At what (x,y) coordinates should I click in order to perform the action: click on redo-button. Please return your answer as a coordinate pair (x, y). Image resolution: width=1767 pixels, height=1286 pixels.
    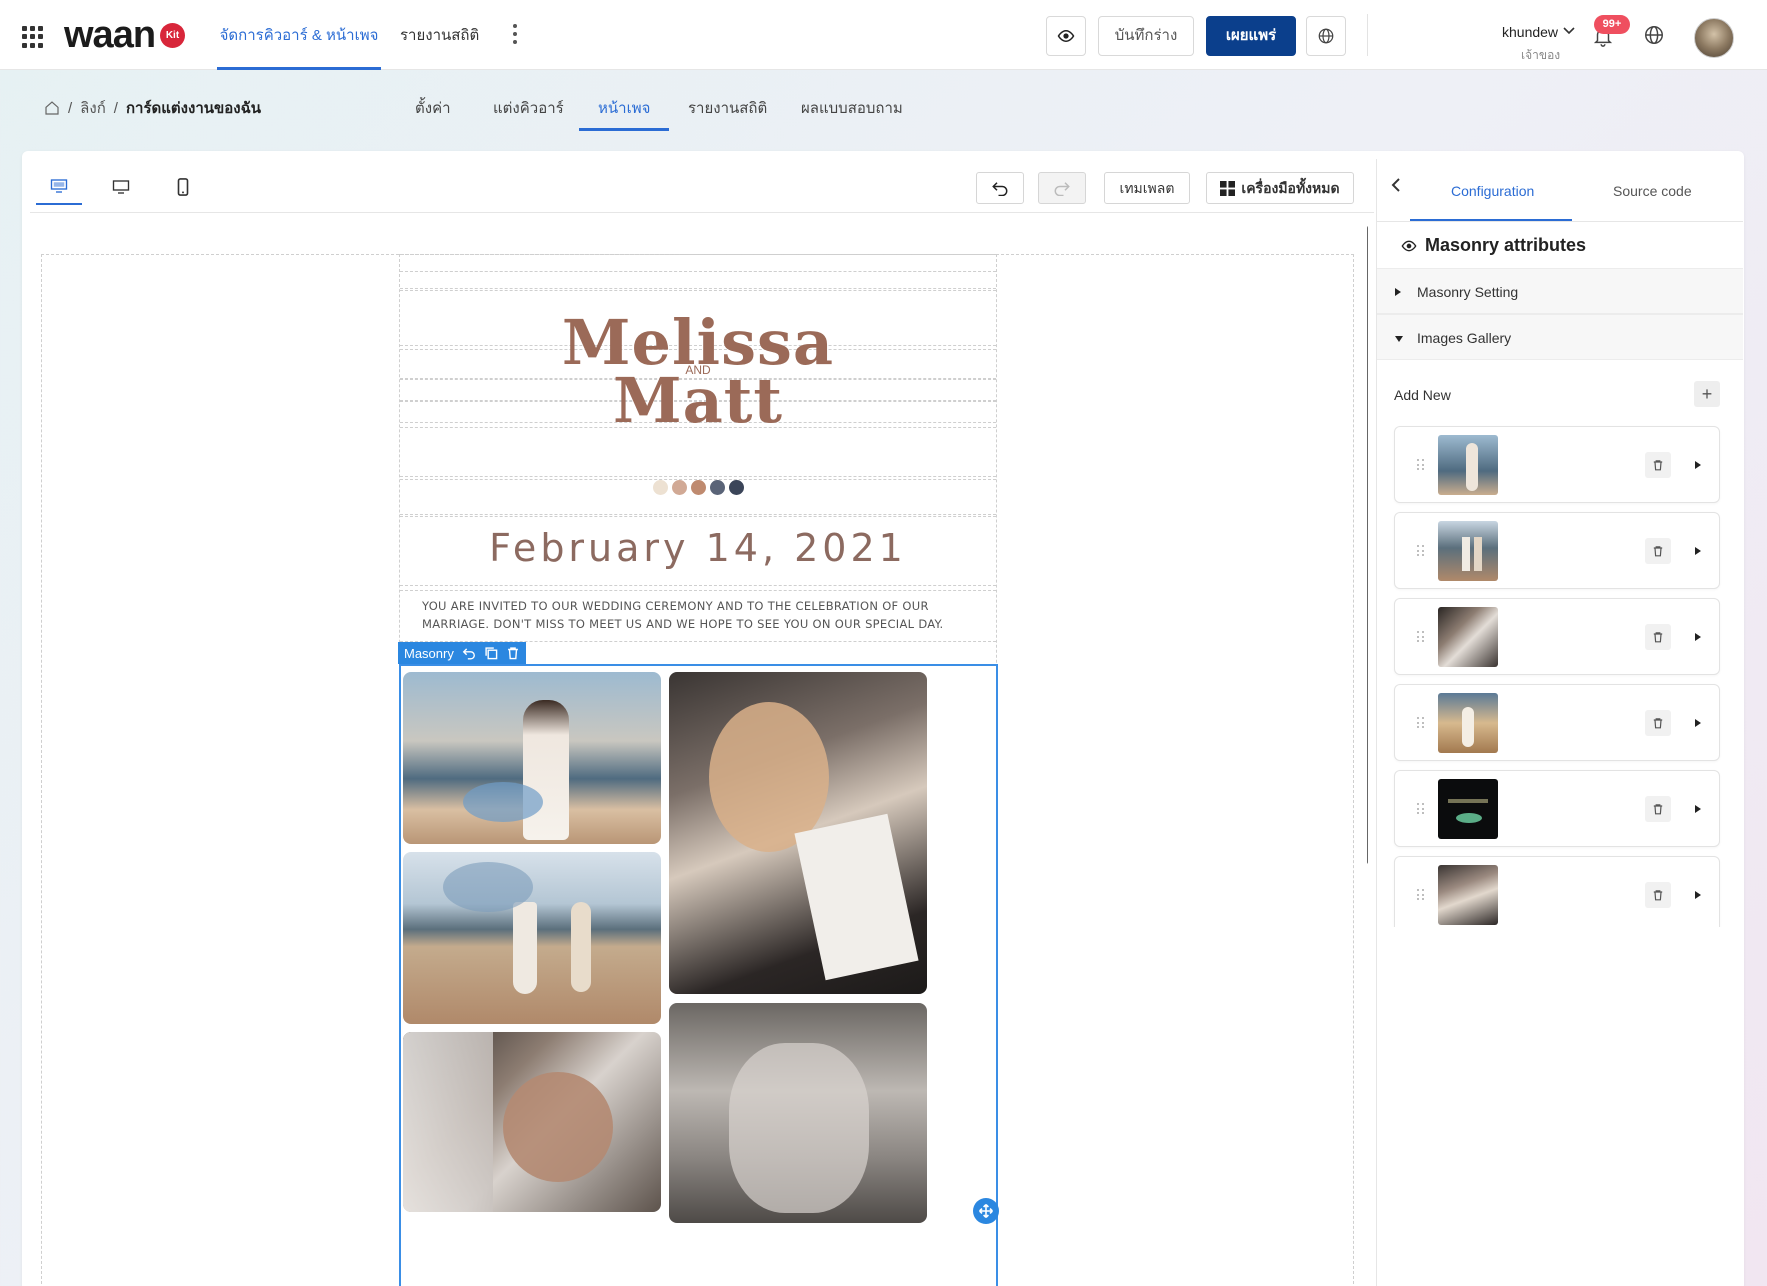
    Looking at the image, I should click on (1062, 188).